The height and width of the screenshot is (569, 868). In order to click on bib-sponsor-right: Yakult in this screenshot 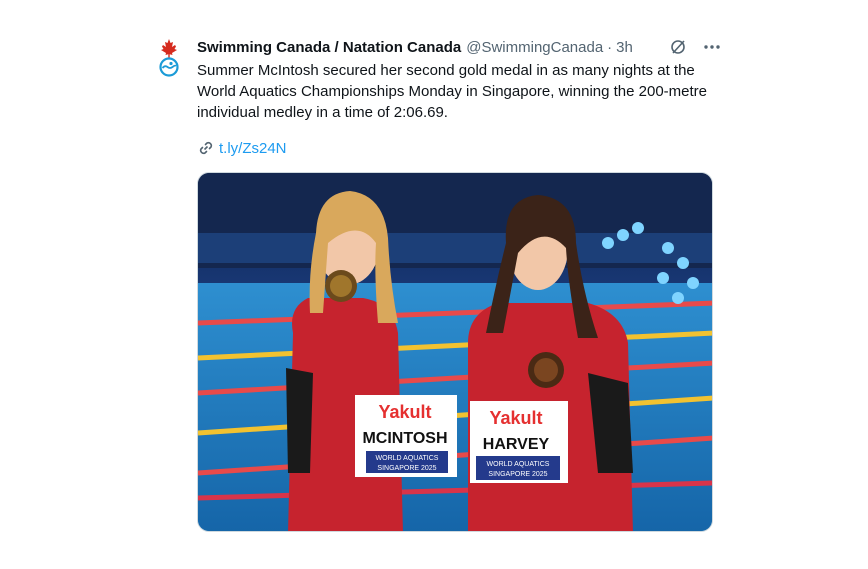, I will do `click(515, 418)`.